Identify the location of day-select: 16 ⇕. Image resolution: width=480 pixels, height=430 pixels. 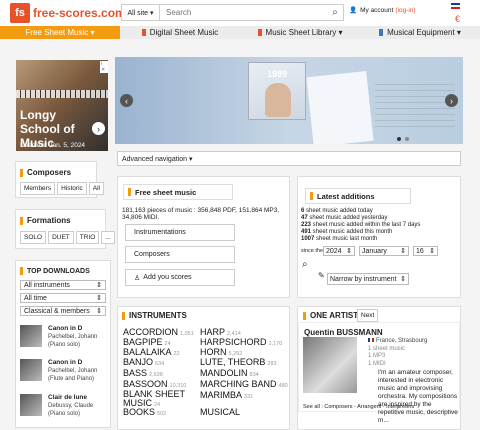
(425, 251).